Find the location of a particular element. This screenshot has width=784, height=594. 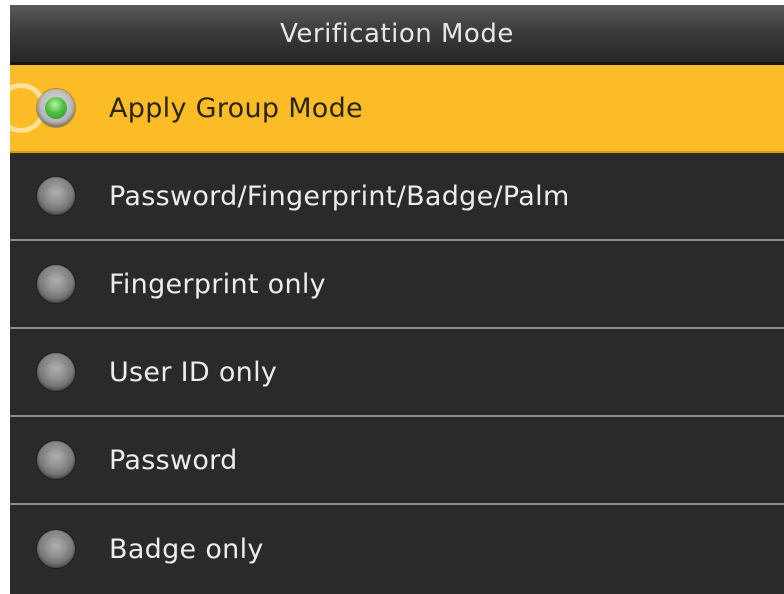

option-password: Password is located at coordinates (397, 461).